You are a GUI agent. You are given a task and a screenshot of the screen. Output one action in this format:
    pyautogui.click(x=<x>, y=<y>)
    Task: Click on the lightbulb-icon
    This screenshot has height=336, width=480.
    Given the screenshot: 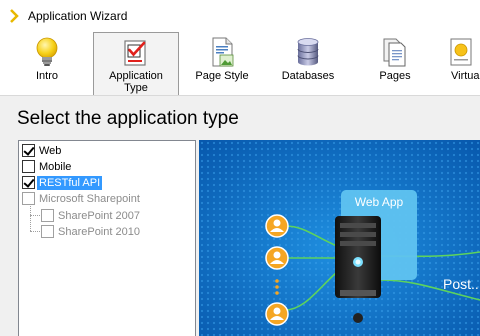 What is the action you would take?
    pyautogui.click(x=47, y=51)
    